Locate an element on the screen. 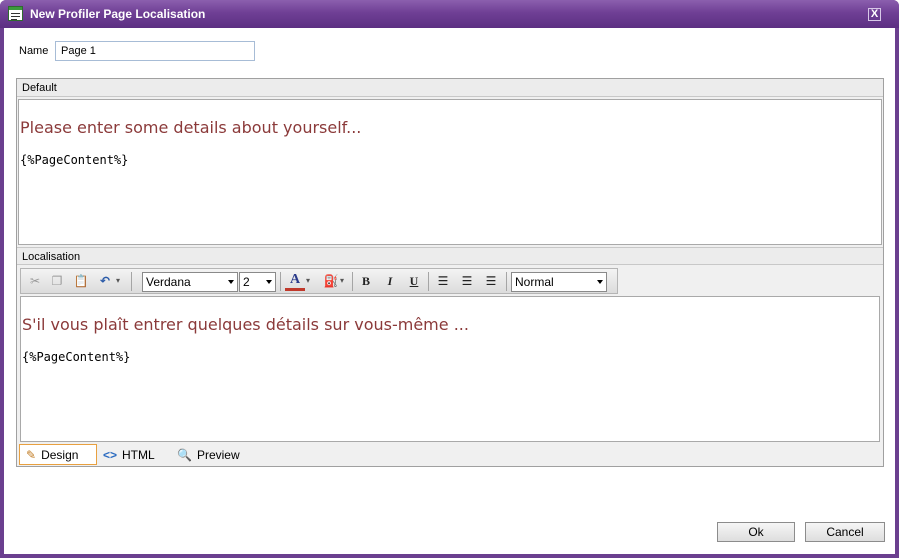 This screenshot has height=558, width=899. underline-icon: U is located at coordinates (414, 281).